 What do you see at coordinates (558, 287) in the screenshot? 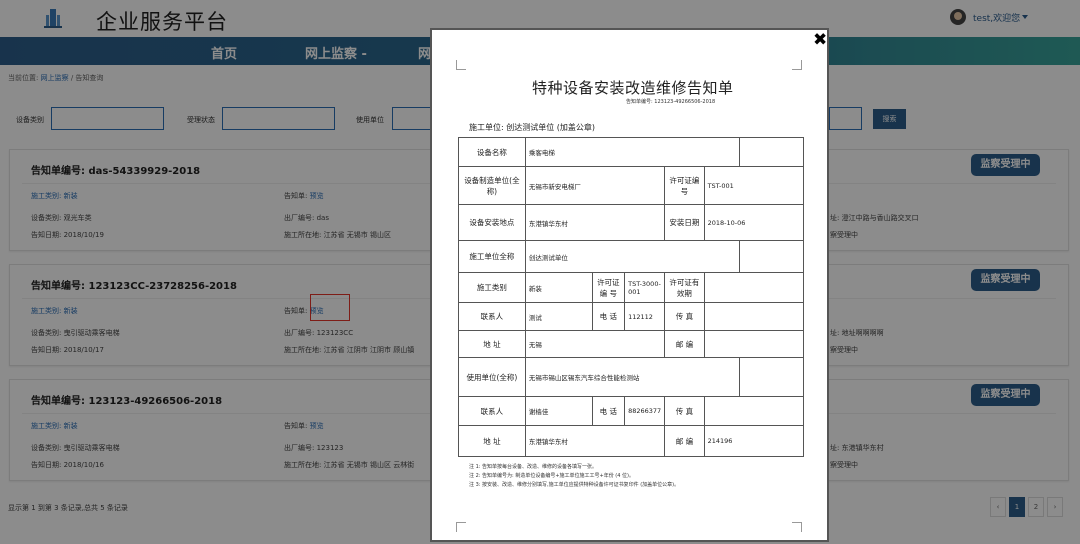
I see `construction-type-value: 新装` at bounding box center [558, 287].